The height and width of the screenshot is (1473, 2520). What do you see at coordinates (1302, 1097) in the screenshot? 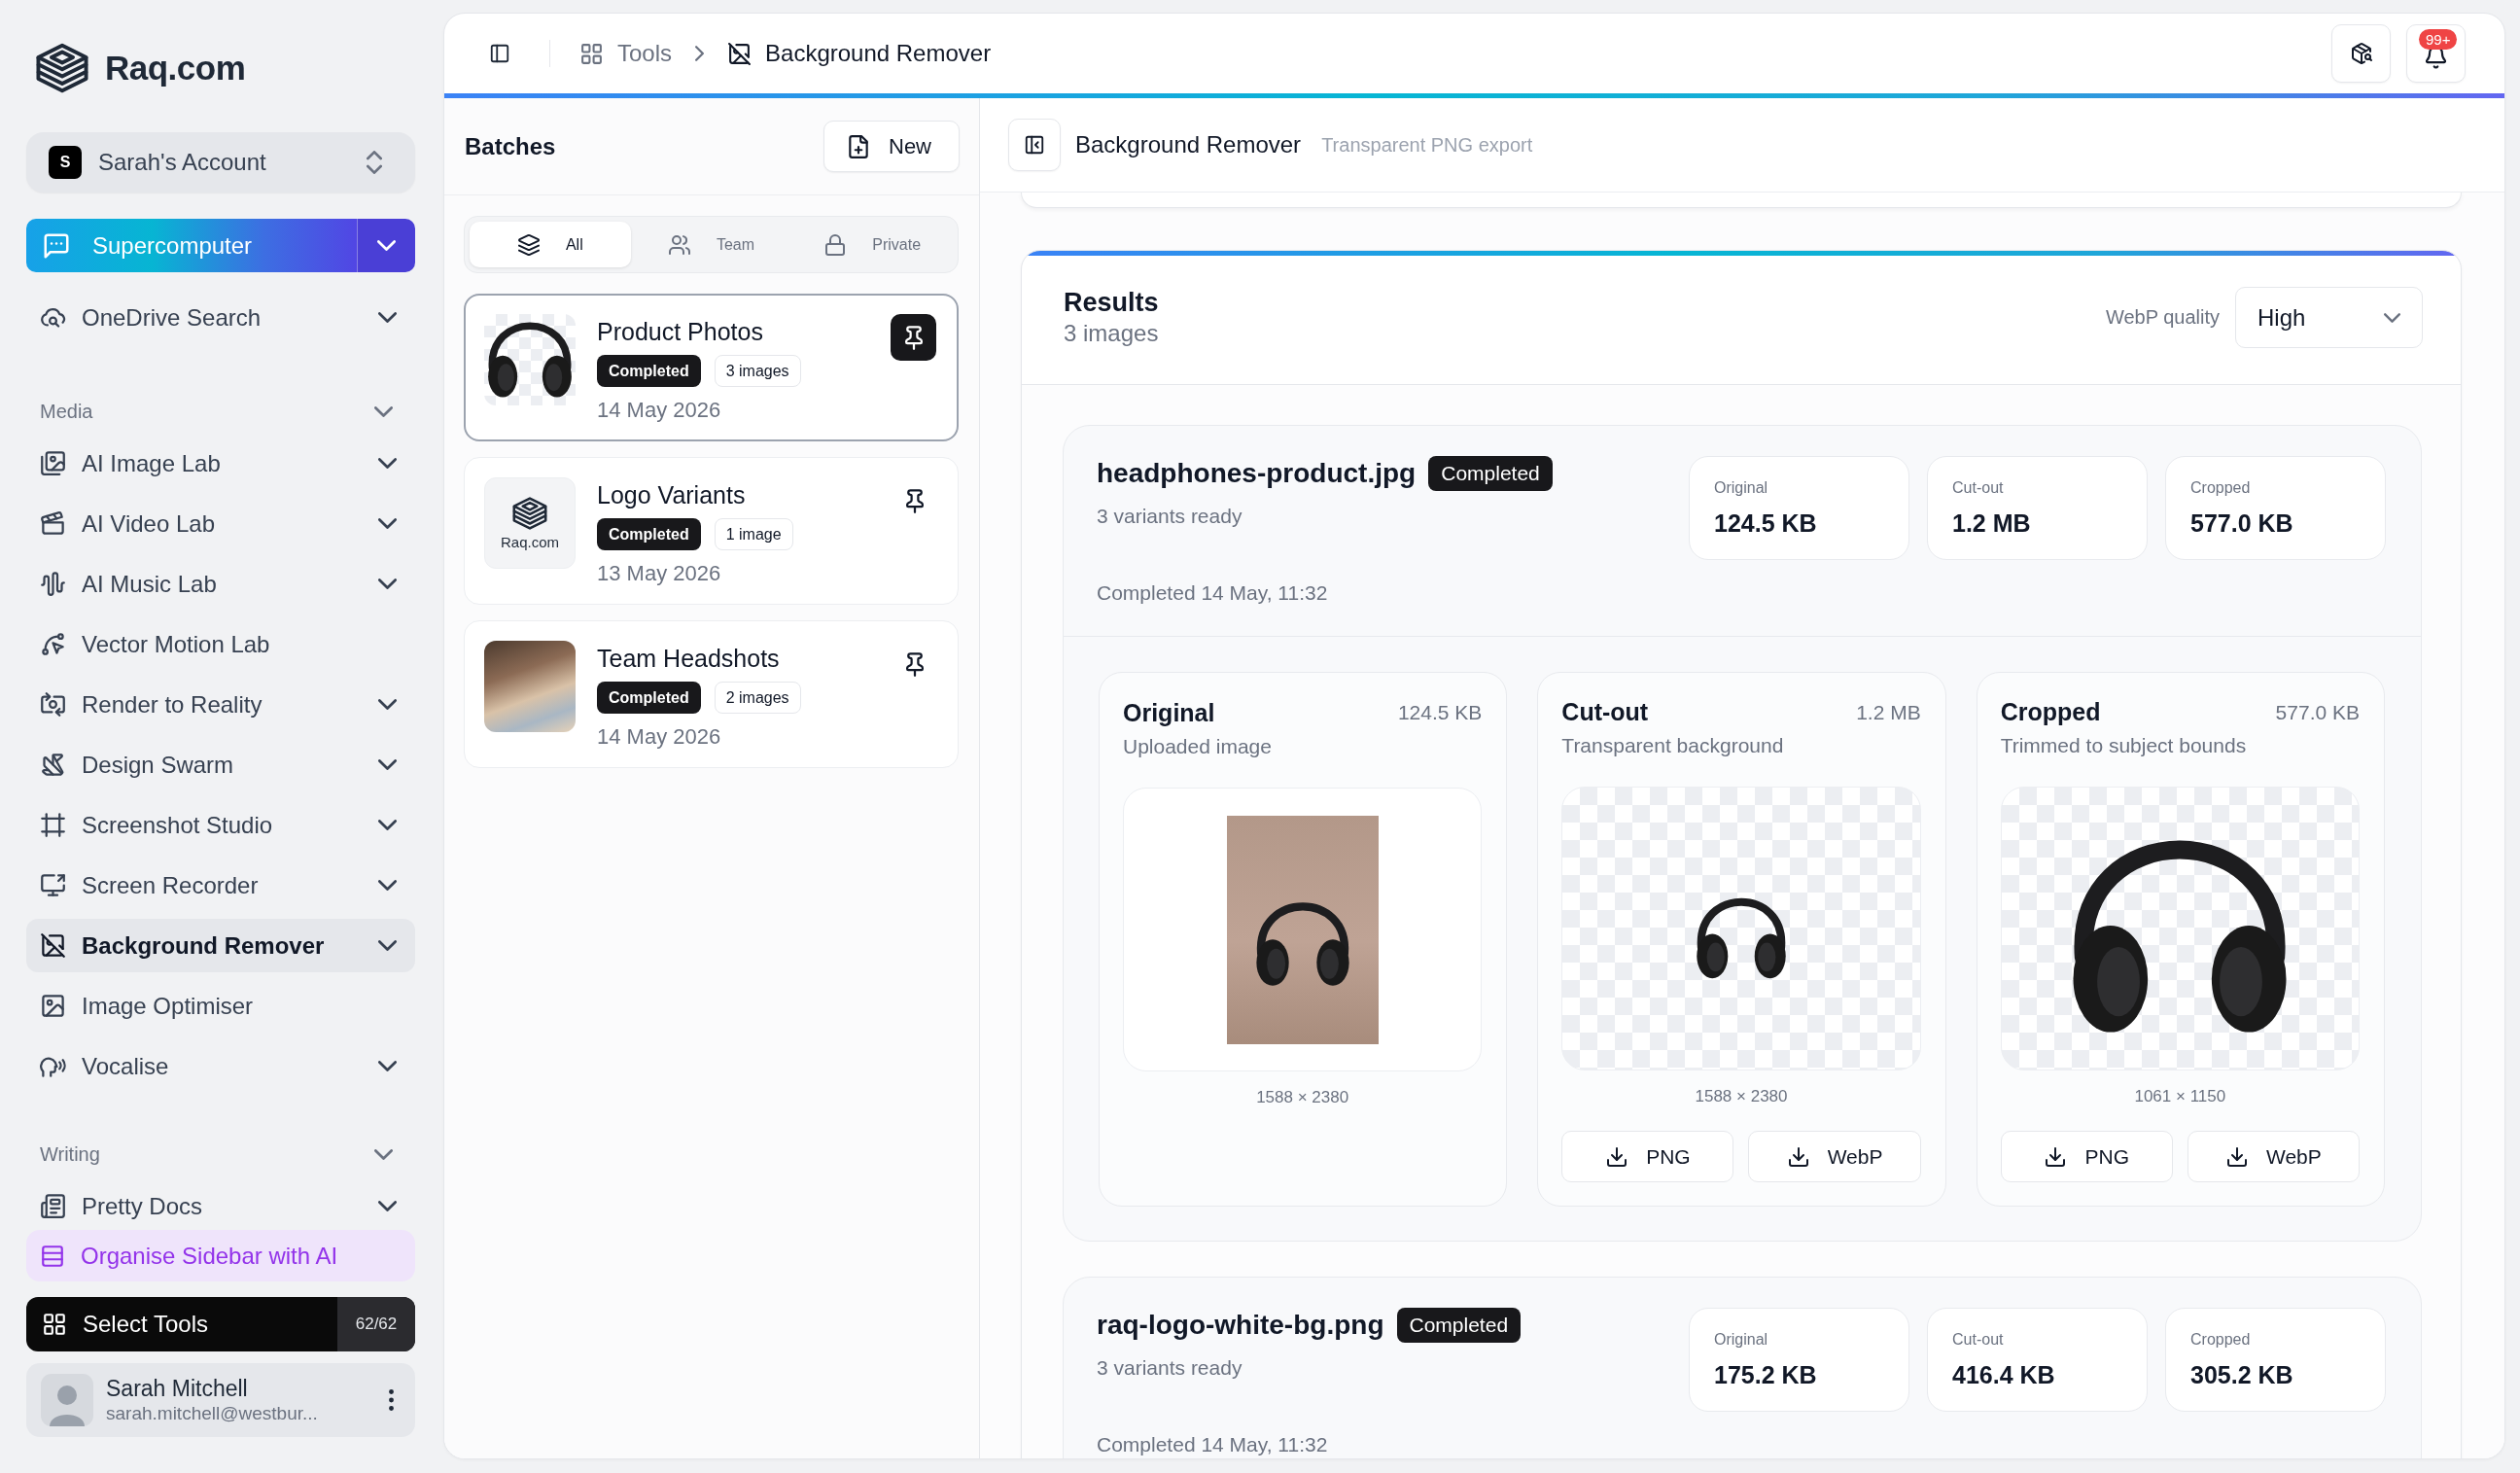
I see `image-dimensions: 1588 × 2380` at bounding box center [1302, 1097].